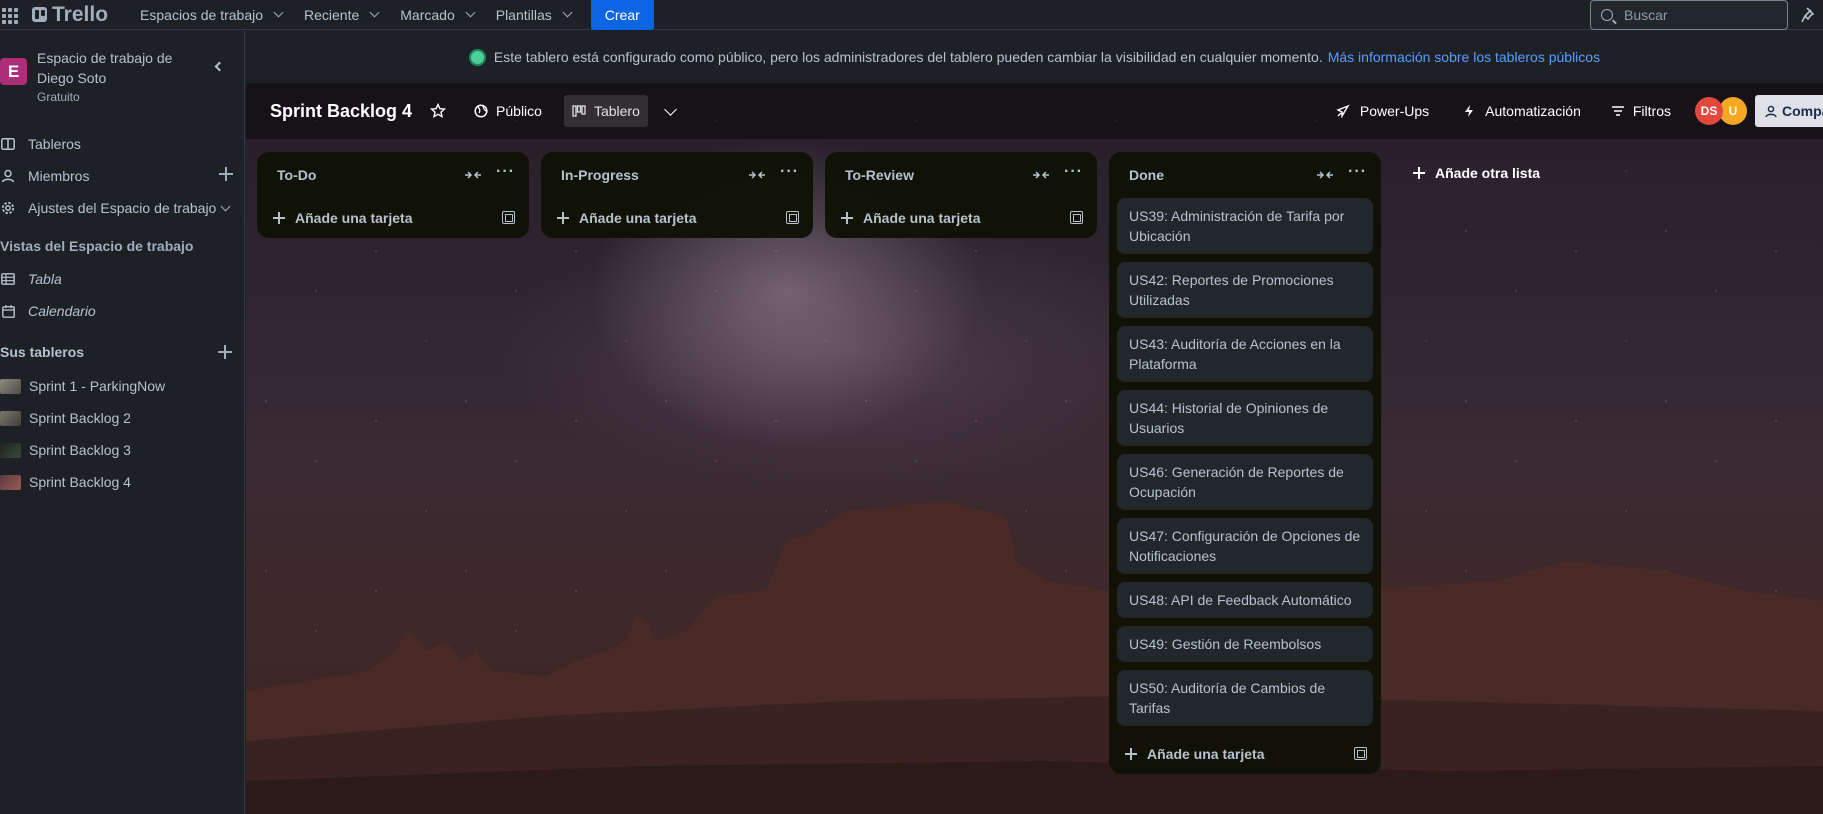 This screenshot has width=1823, height=814. What do you see at coordinates (523, 14) in the screenshot?
I see `nav-label: Plantillas` at bounding box center [523, 14].